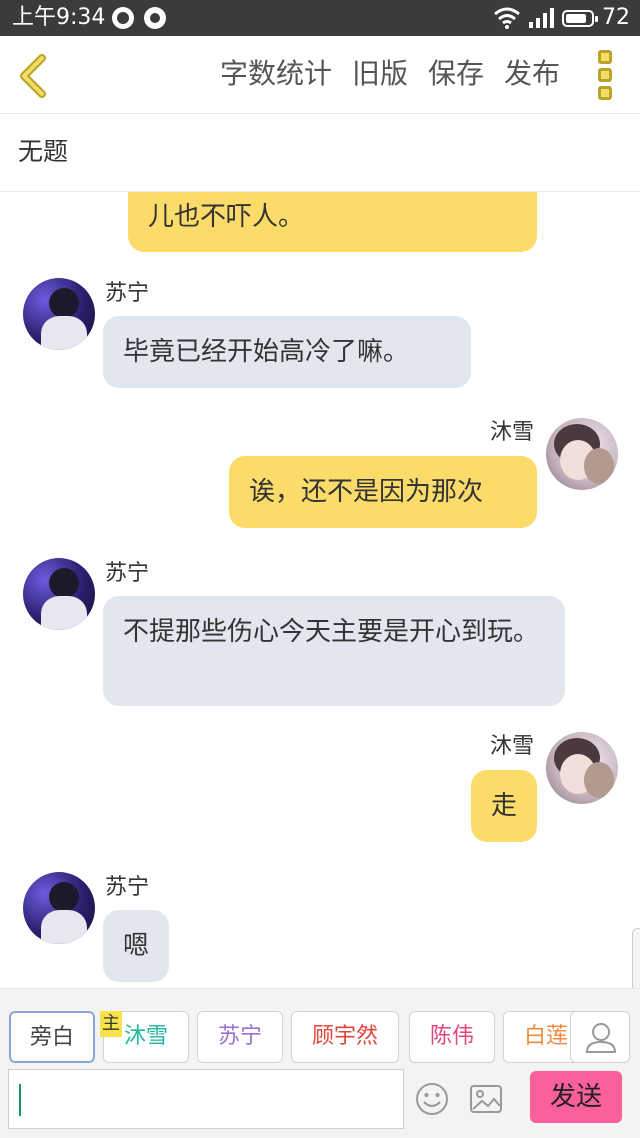 The image size is (640, 1138). What do you see at coordinates (331, 632) in the screenshot?
I see `message-text: 不提那些伤心今天主要是开心到玩。` at bounding box center [331, 632].